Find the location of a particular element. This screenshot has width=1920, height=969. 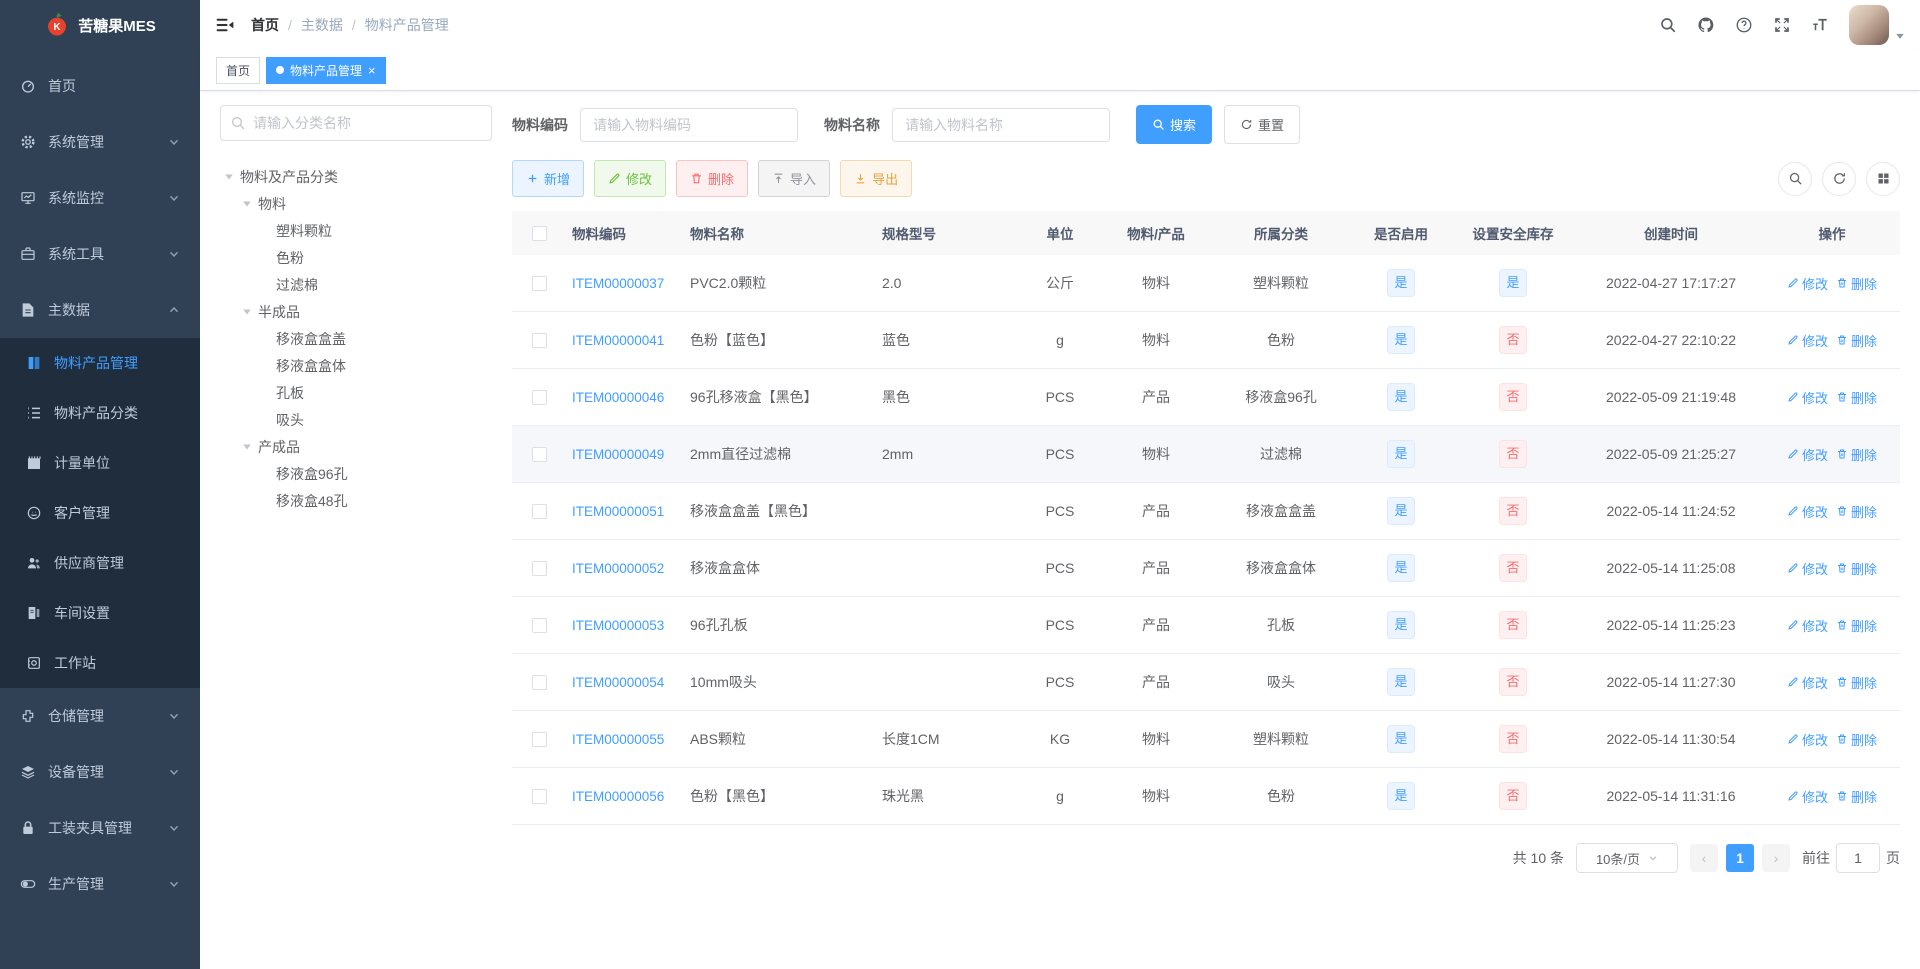

breadcrumb-master-data: 主数据 is located at coordinates (322, 25).